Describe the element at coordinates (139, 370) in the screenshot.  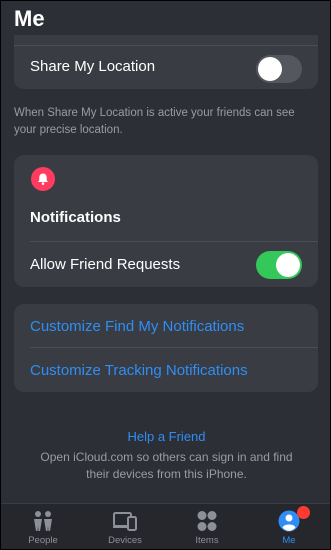
I see `customize-tracking-notifications-link: Customize Tracking Notifications` at that location.